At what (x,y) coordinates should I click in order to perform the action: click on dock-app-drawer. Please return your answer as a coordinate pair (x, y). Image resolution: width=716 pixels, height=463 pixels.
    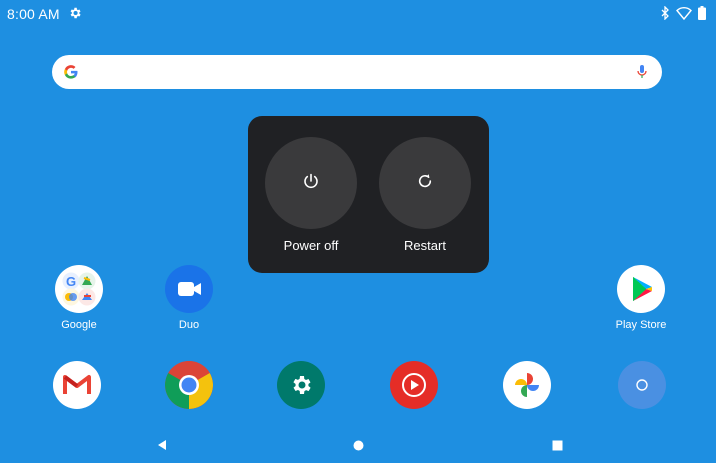
    Looking at the image, I should click on (642, 385).